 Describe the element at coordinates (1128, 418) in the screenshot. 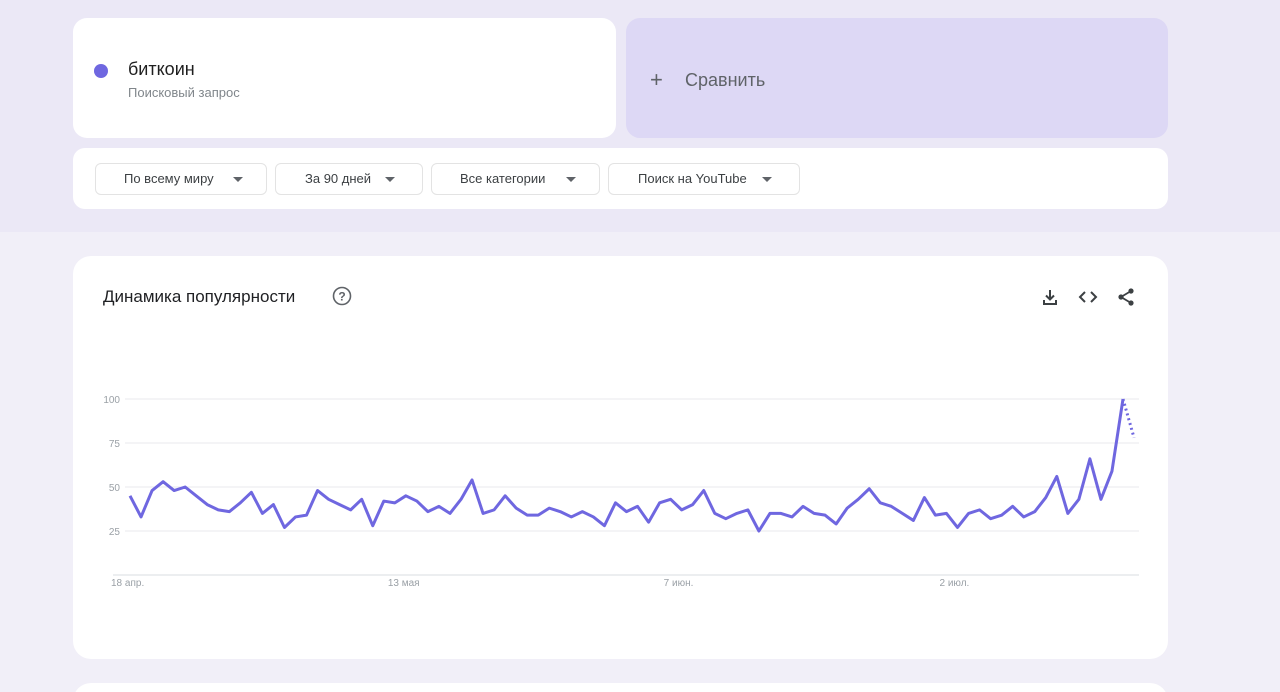

I see `series-partial-line` at that location.